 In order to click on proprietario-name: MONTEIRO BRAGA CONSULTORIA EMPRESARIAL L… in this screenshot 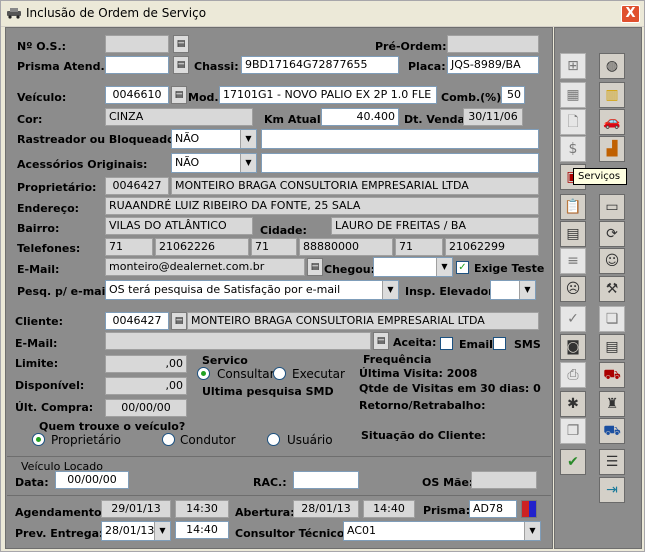, I will do `click(355, 186)`.